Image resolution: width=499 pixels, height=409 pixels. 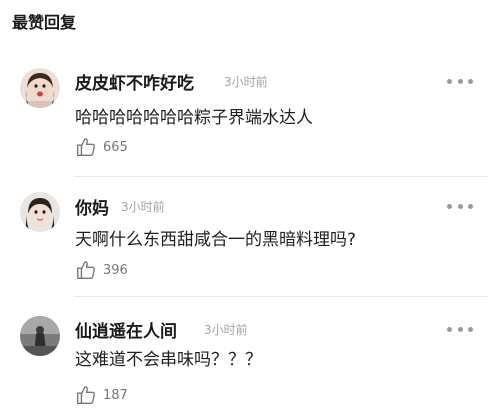 I want to click on comment-text: 天啊什么东西甜咸合一的黑暗料理吗?, so click(x=216, y=240).